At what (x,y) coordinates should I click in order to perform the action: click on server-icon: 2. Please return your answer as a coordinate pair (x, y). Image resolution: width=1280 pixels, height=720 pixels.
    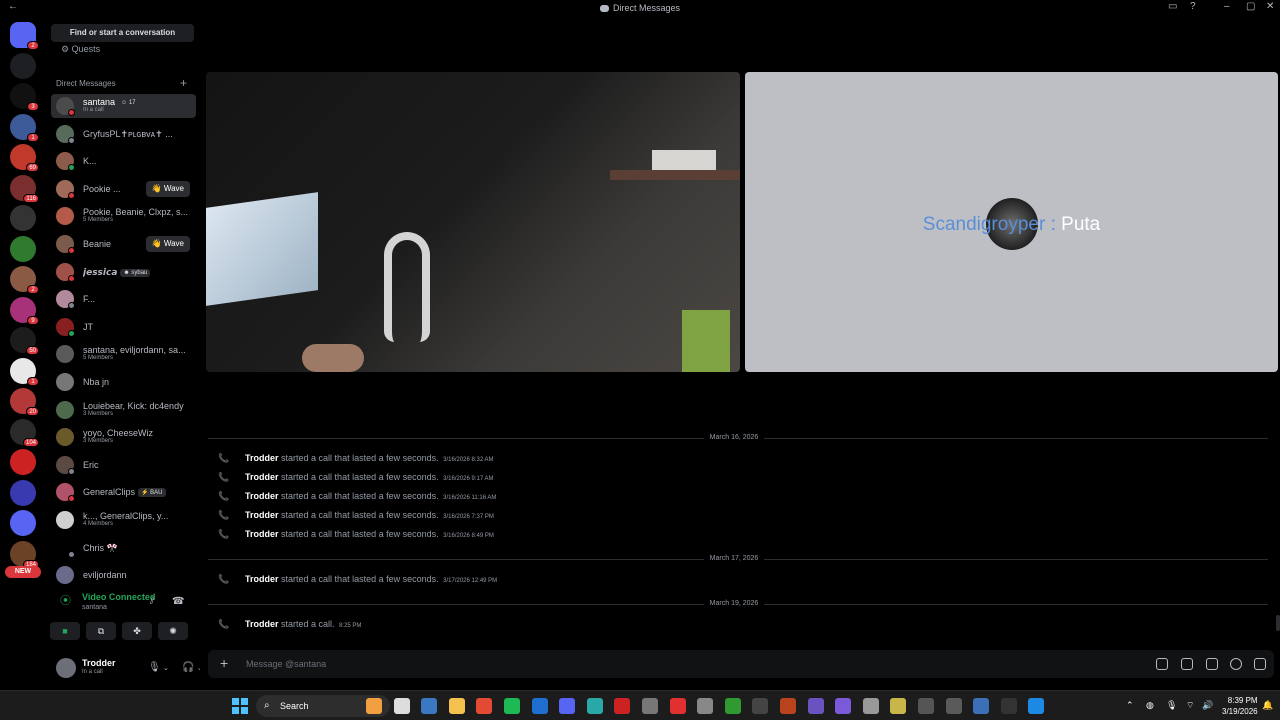
    Looking at the image, I should click on (24, 280).